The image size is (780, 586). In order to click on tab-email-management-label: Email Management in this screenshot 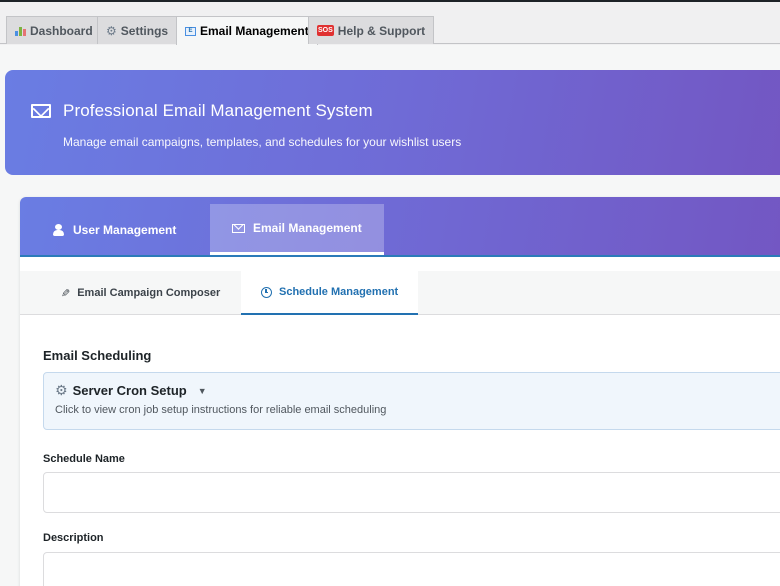, I will do `click(254, 31)`.